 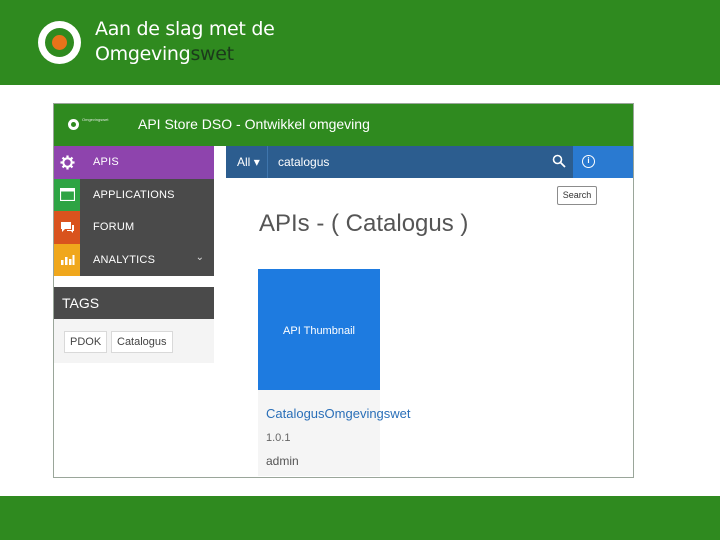 I want to click on sidebar-item-label: FORUM, so click(x=114, y=227).